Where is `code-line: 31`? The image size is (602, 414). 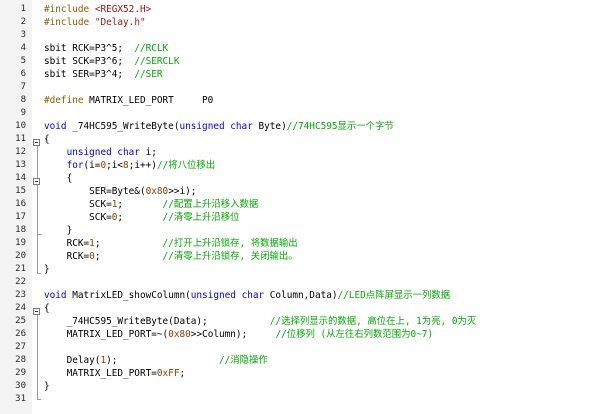
code-line: 31 is located at coordinates (301, 399).